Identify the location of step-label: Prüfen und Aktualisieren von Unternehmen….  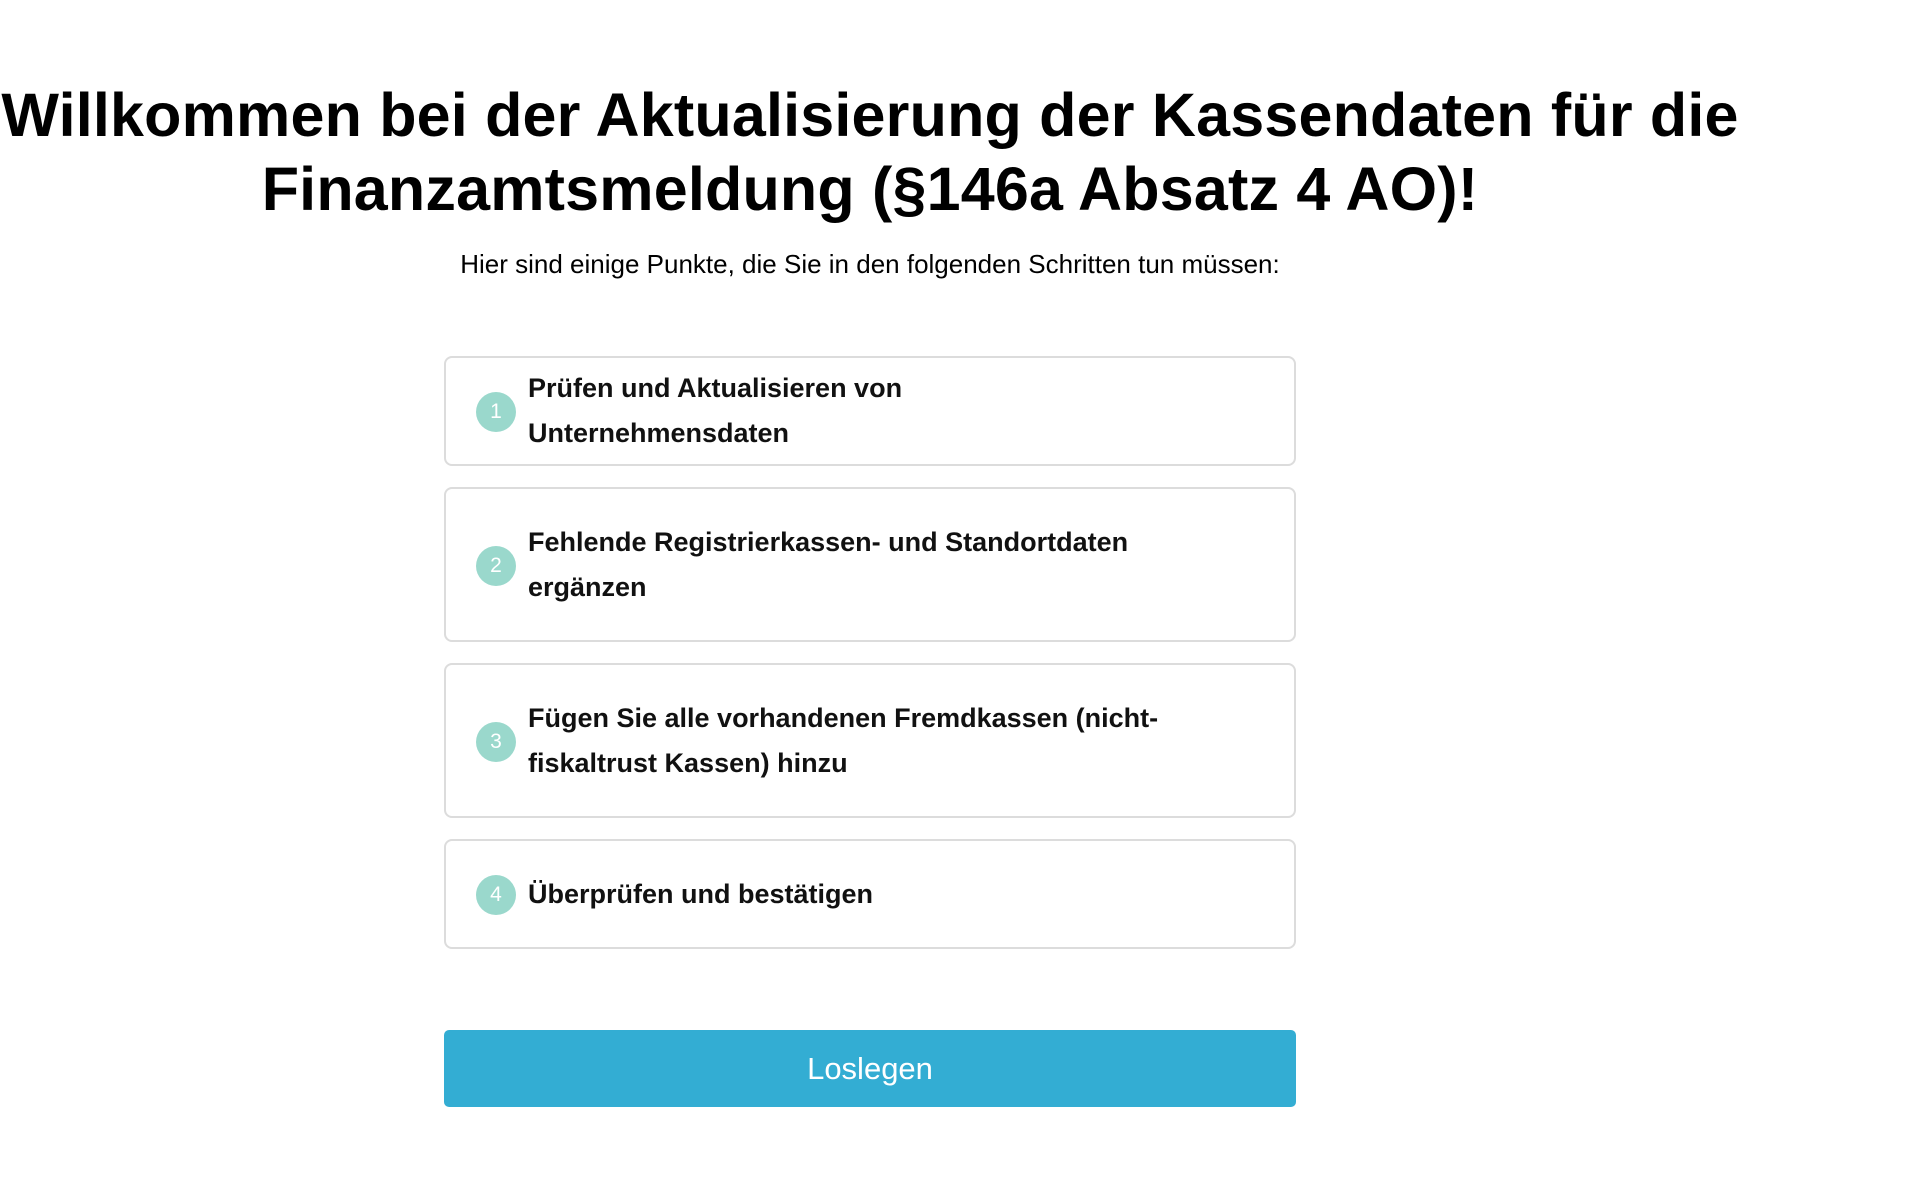
(715, 410).